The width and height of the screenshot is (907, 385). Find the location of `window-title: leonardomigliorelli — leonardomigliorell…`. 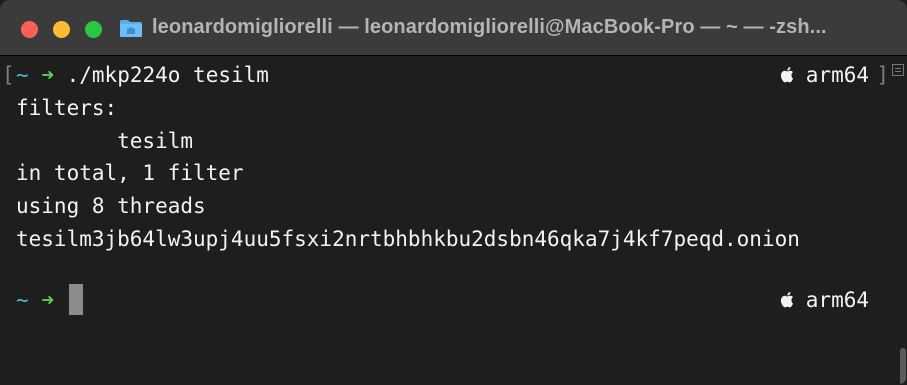

window-title: leonardomigliorelli — leonardomigliorell… is located at coordinates (489, 27).